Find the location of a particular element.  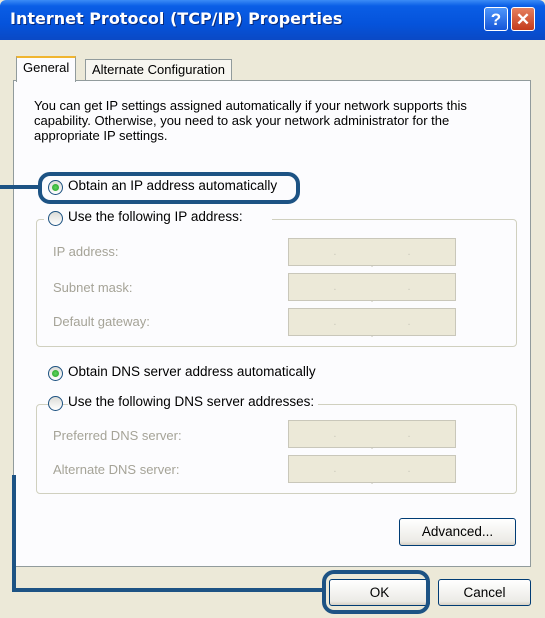

default-gateway-field: . . . is located at coordinates (372, 324).